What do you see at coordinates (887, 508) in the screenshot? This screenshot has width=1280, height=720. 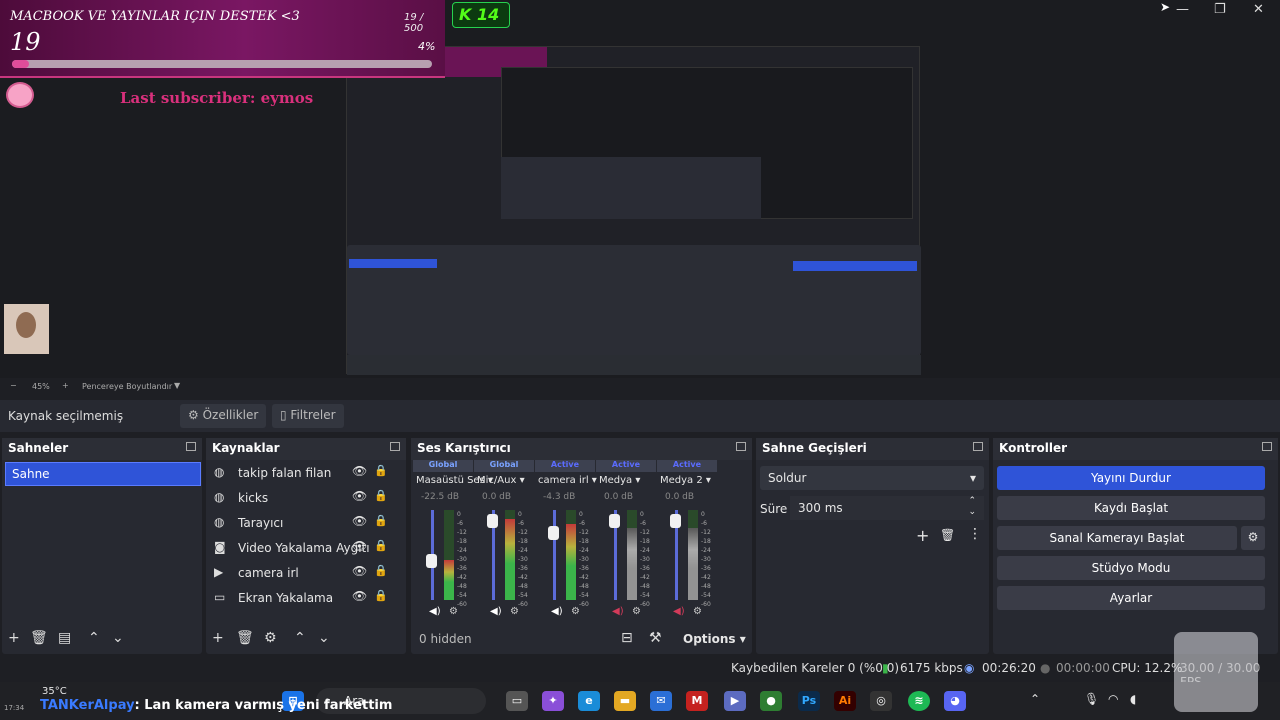 I see `duration-input: 300 ms ⌃ ⌄` at bounding box center [887, 508].